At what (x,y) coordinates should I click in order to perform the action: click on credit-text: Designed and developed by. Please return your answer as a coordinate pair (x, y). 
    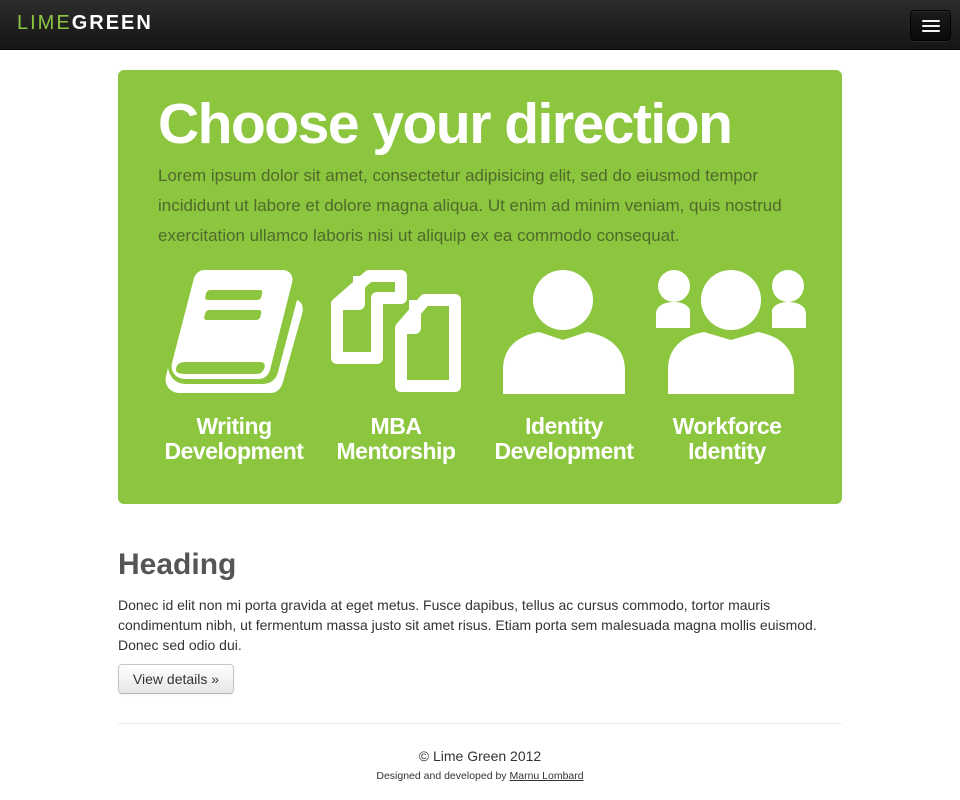
    Looking at the image, I should click on (443, 776).